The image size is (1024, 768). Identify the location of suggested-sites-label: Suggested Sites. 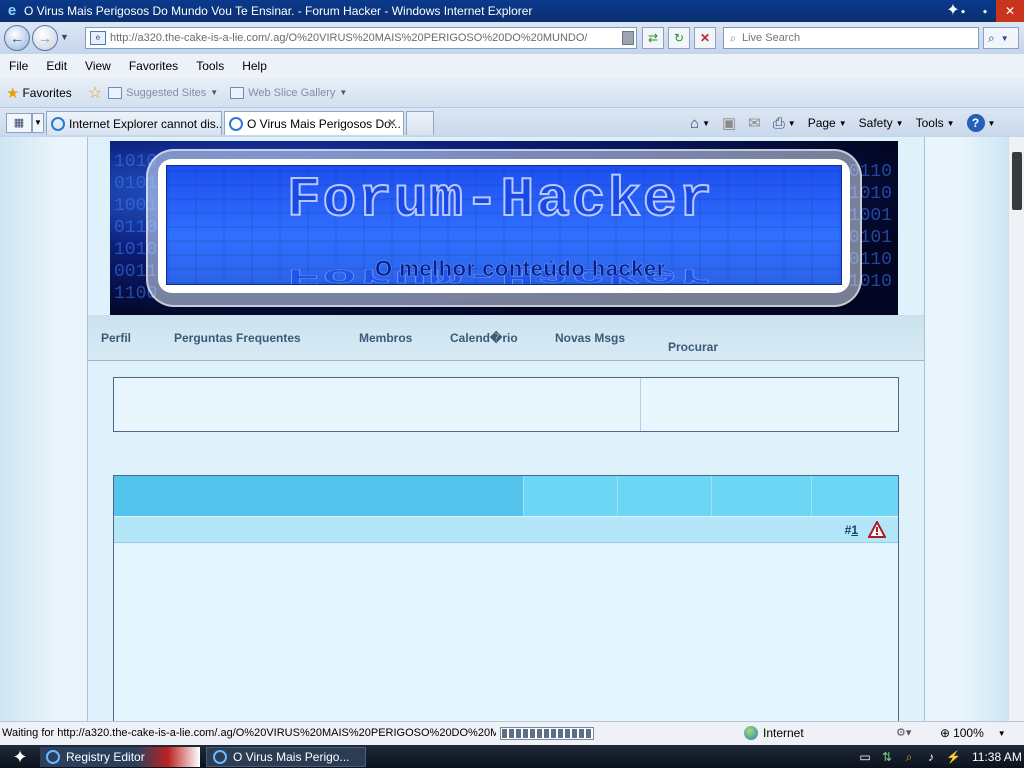
(166, 92).